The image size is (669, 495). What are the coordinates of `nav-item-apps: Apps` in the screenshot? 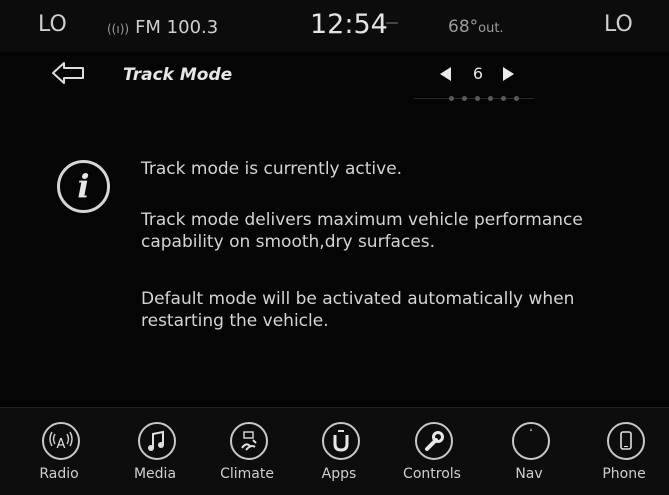 It's located at (341, 458).